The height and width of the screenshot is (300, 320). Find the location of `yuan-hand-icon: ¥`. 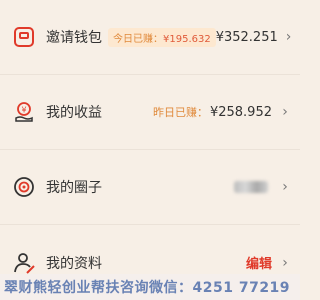

yuan-hand-icon: ¥ is located at coordinates (24, 112).